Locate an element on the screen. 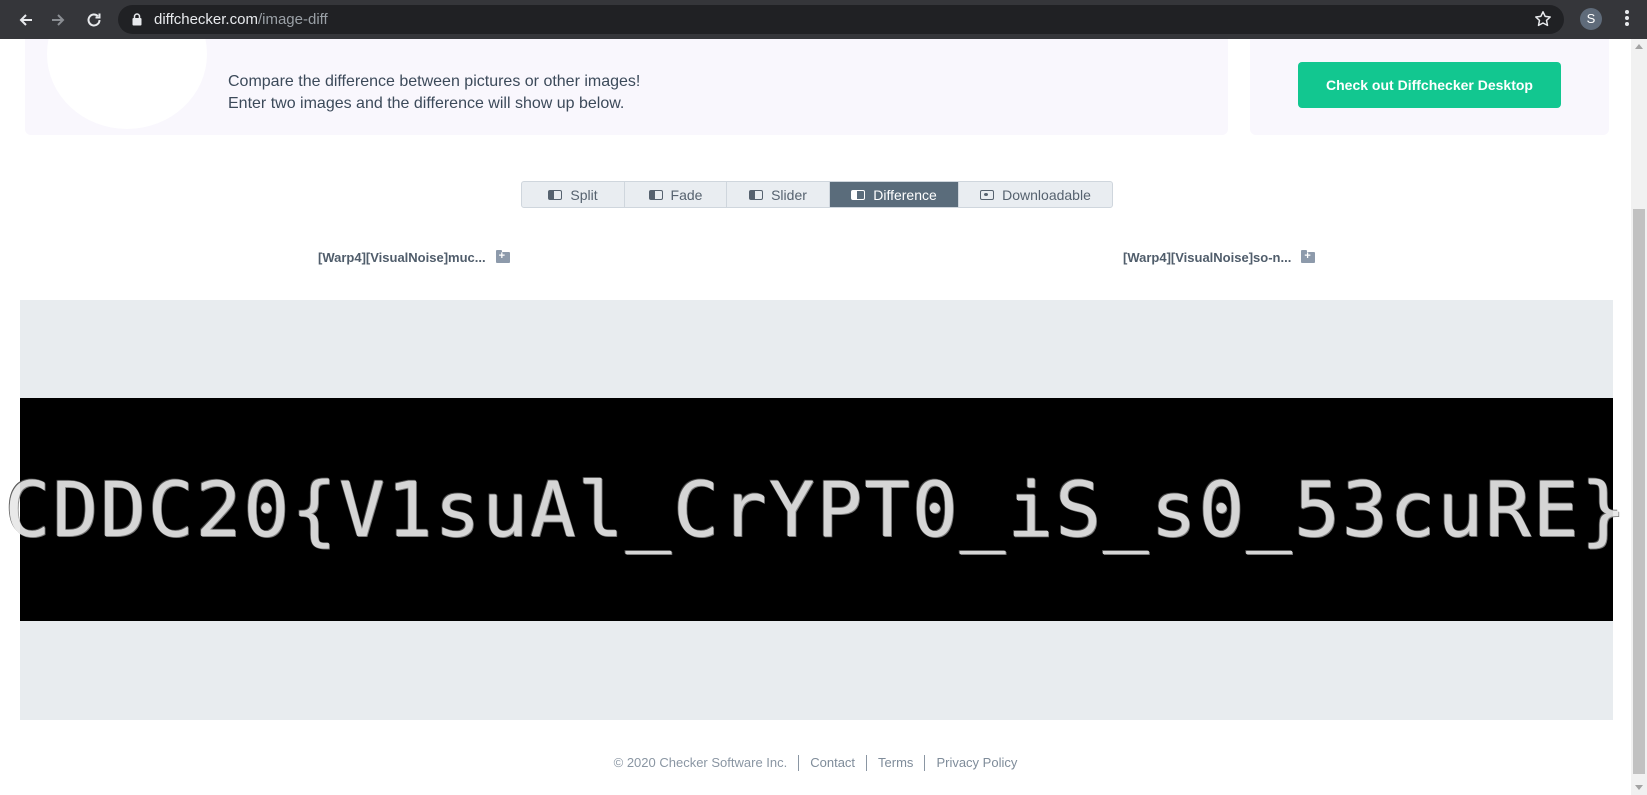 The width and height of the screenshot is (1647, 795). arrow-right-icon is located at coordinates (58, 20).